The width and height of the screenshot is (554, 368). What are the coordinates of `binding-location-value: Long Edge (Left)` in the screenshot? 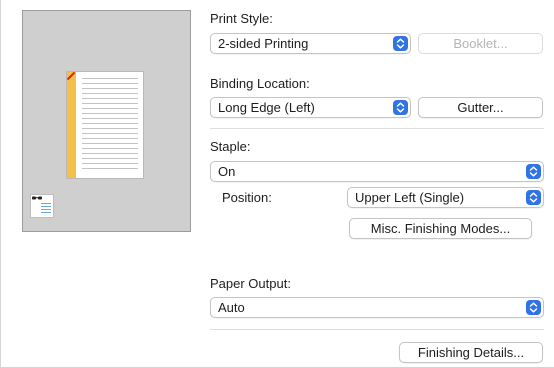 It's located at (266, 107).